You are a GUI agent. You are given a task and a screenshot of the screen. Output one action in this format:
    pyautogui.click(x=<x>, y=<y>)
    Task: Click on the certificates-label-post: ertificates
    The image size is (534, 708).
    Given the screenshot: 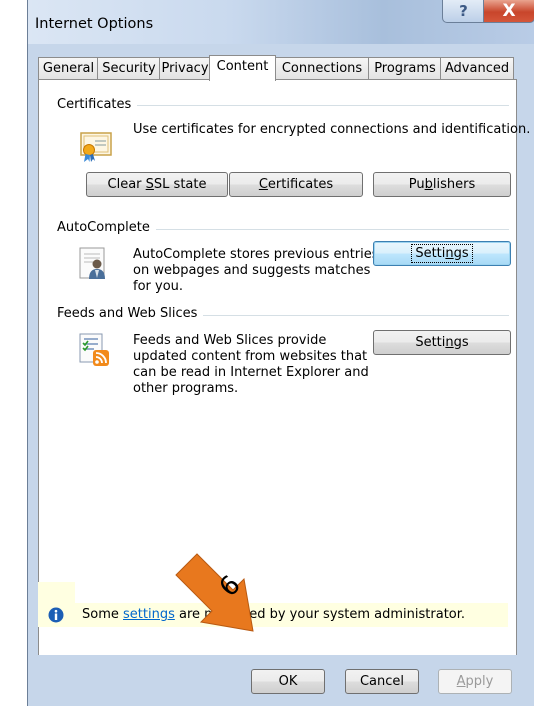 What is the action you would take?
    pyautogui.click(x=300, y=184)
    